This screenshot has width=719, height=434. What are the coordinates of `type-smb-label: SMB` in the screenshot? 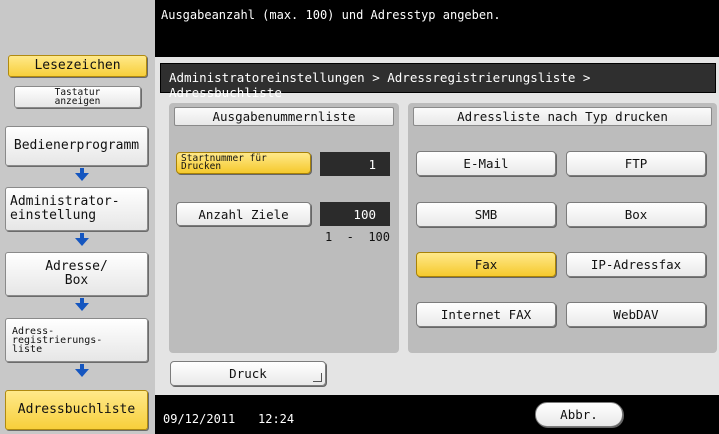 It's located at (486, 214).